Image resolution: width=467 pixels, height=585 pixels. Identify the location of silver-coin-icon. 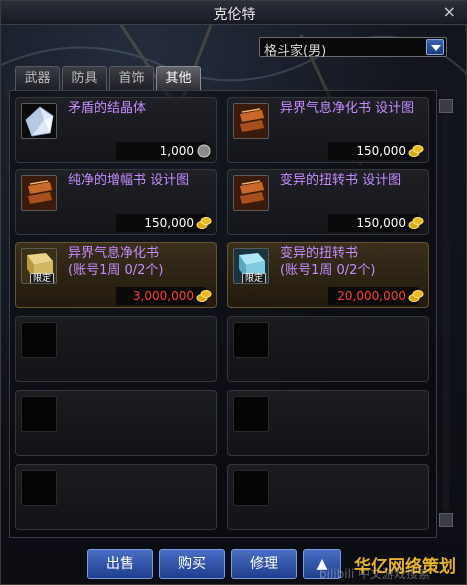
(204, 151).